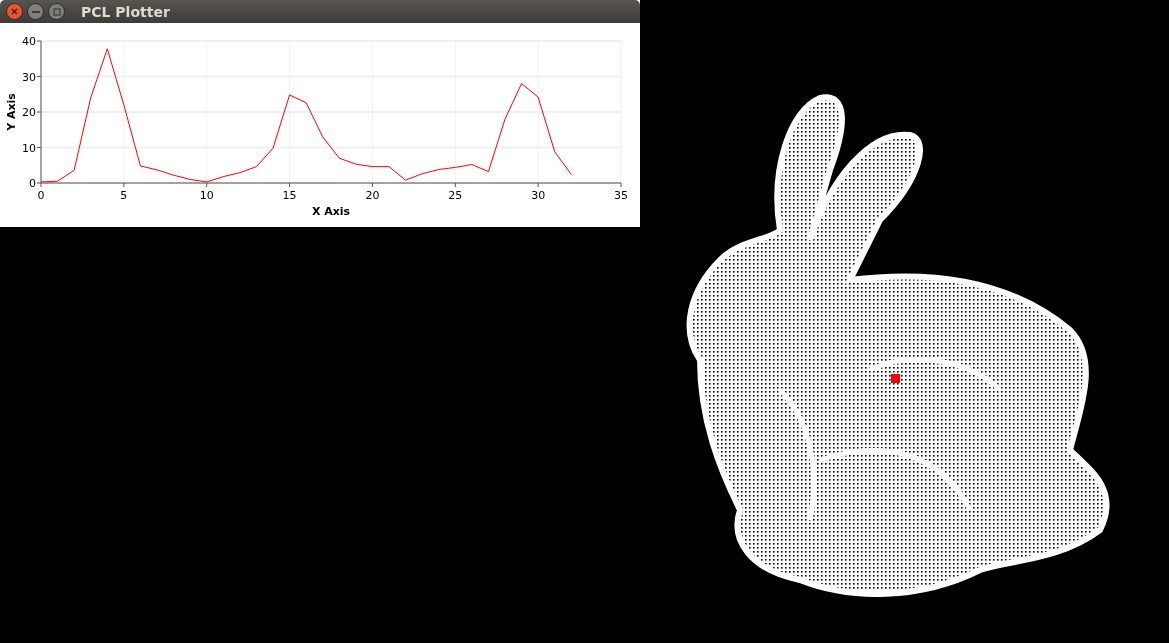 The height and width of the screenshot is (643, 1169). What do you see at coordinates (11, 112) in the screenshot?
I see `y-axis-title: Y Axis` at bounding box center [11, 112].